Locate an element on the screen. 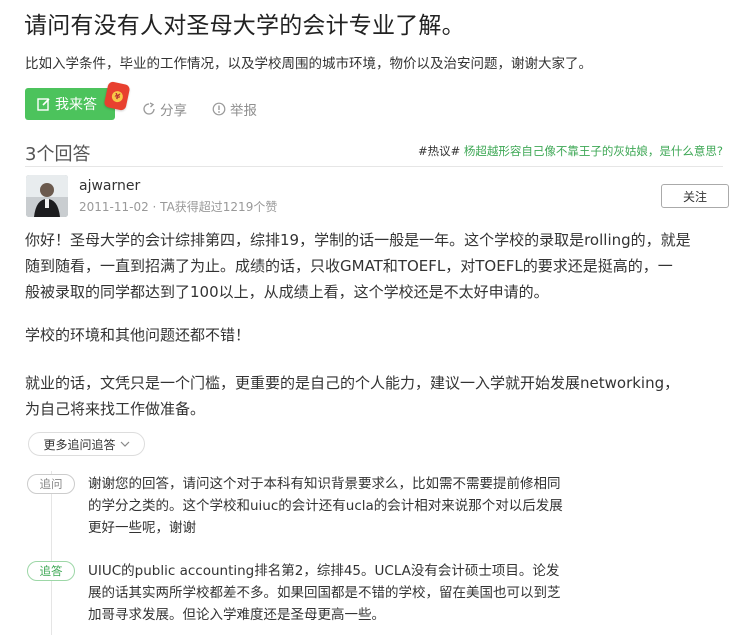  avatar is located at coordinates (47, 196).